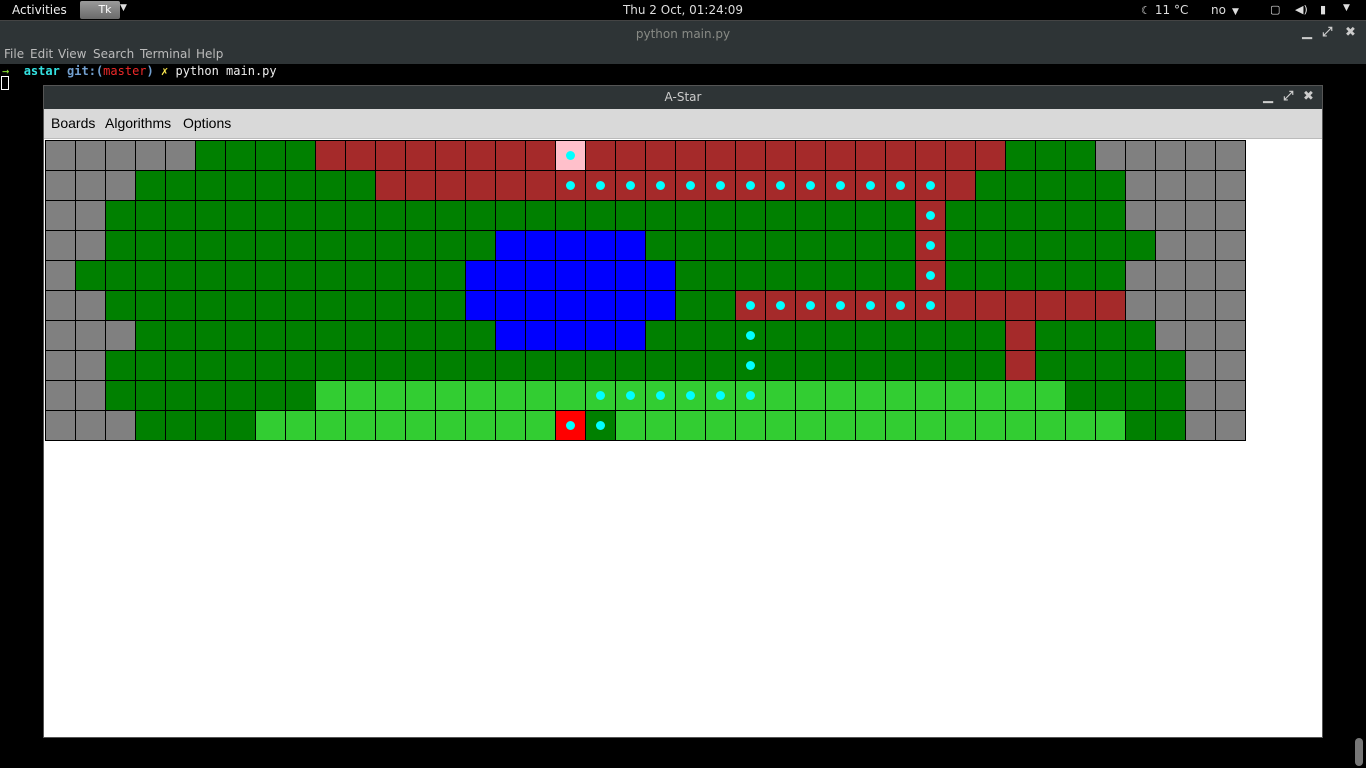  Describe the element at coordinates (683, 33) in the screenshot. I see `terminal-titlebar: python main.py ▁ ⤢ ✖` at that location.